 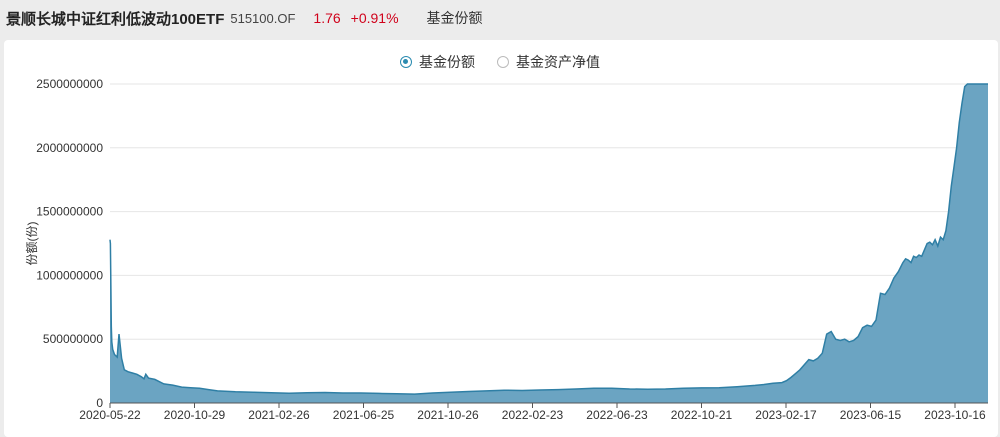 I want to click on x-tick-label: 2020-10-29, so click(x=195, y=415).